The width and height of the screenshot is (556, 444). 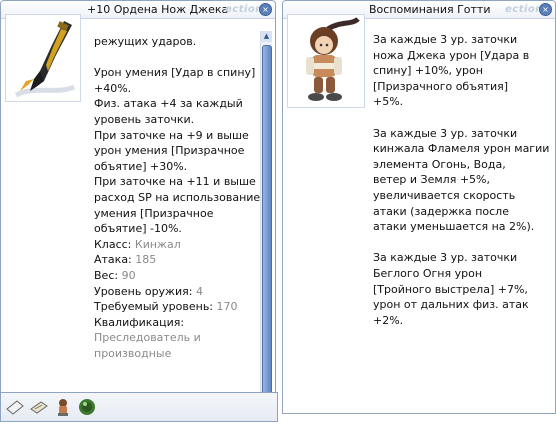 What do you see at coordinates (166, 307) in the screenshot?
I see `prop-required-level: Требуемый уровень: 170` at bounding box center [166, 307].